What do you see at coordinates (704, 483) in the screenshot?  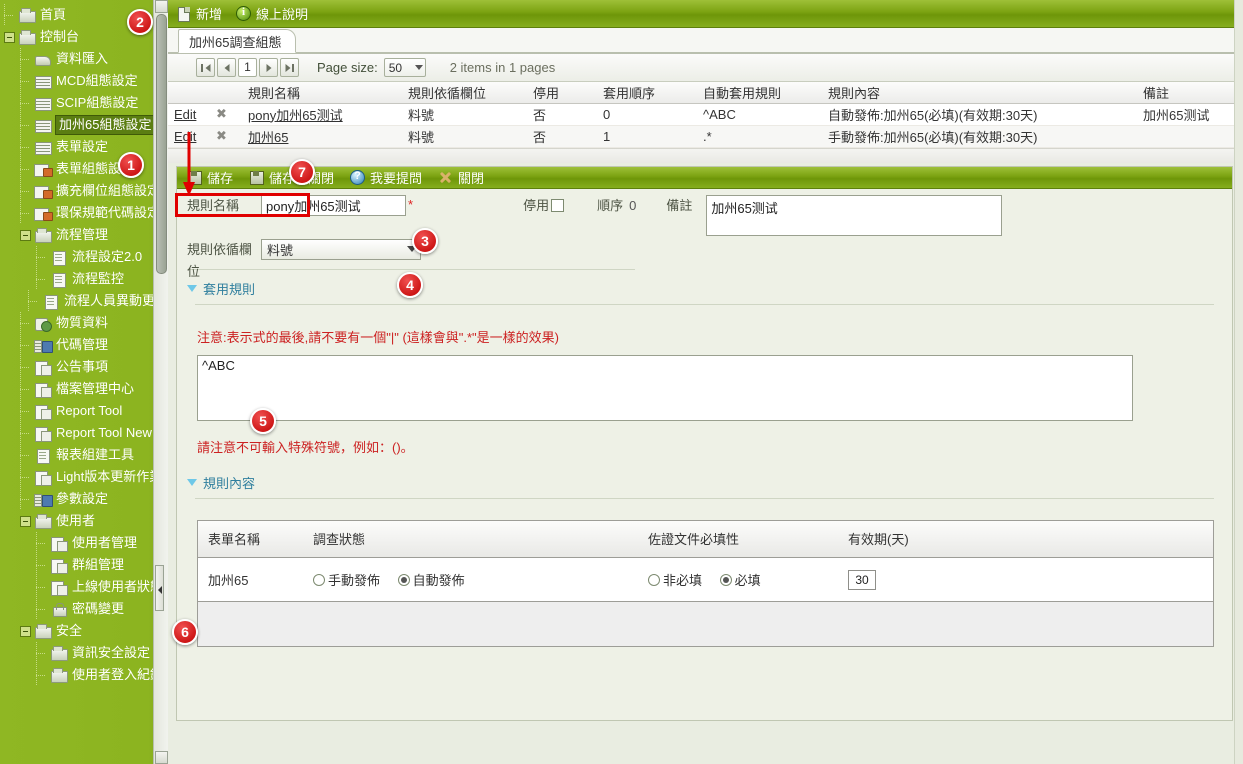 I see `rule-content-section-header: 規則內容` at bounding box center [704, 483].